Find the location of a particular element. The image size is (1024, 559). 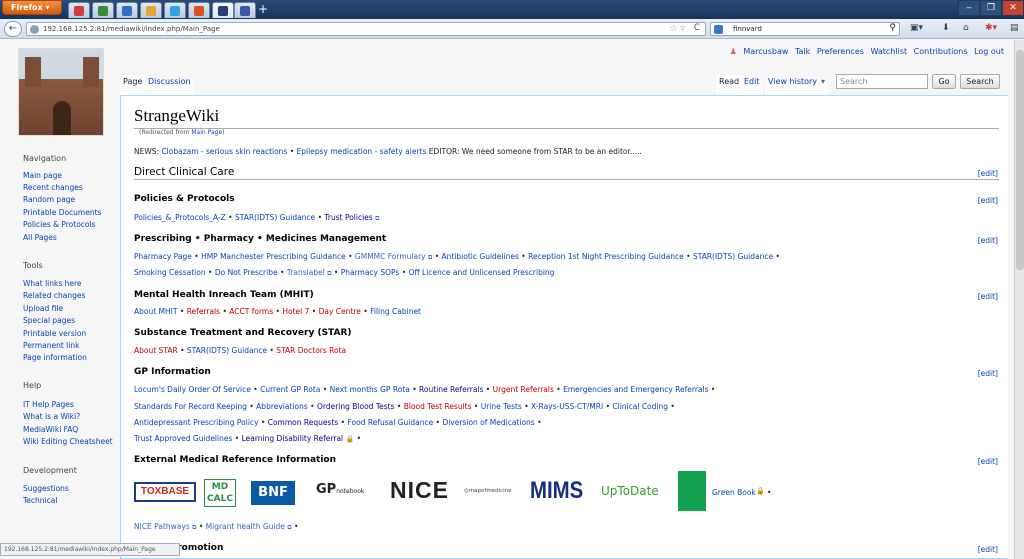

link-smoking-cessation: Smoking Cessation is located at coordinates (170, 272).